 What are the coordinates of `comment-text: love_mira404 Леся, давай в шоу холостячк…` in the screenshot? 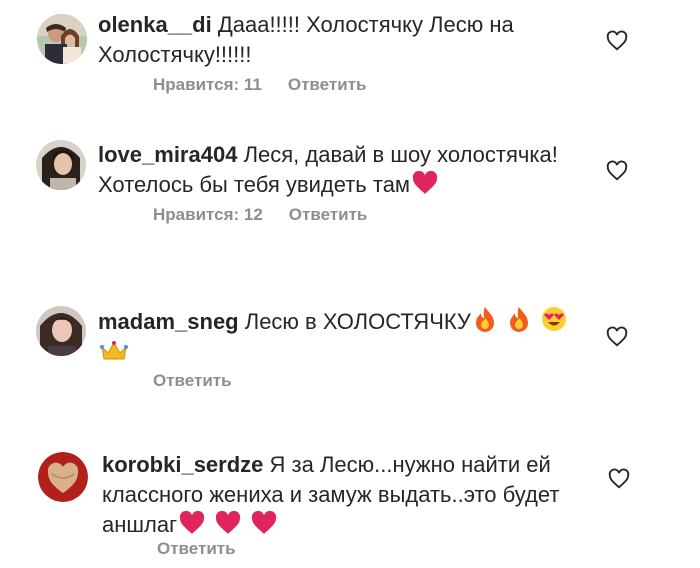 It's located at (338, 170).